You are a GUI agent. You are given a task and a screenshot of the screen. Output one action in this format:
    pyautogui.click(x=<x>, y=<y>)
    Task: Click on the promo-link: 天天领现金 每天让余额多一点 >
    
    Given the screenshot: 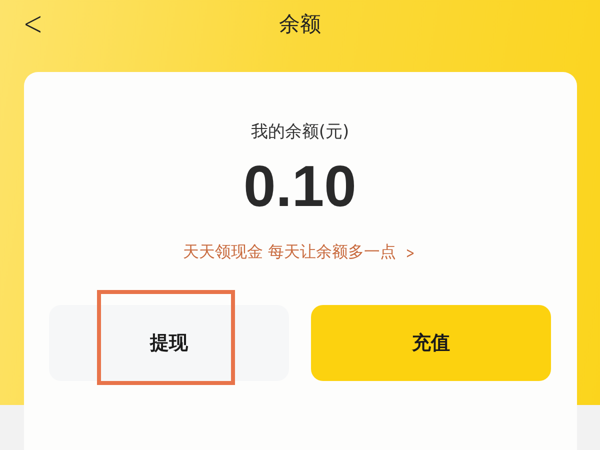 What is the action you would take?
    pyautogui.click(x=300, y=252)
    